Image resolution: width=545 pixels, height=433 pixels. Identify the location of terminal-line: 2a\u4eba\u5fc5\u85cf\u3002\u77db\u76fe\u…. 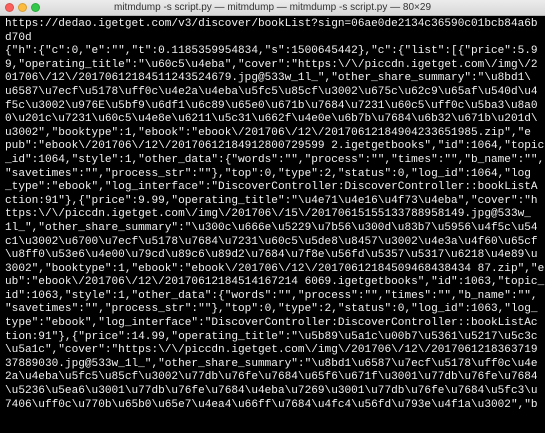
(271, 377).